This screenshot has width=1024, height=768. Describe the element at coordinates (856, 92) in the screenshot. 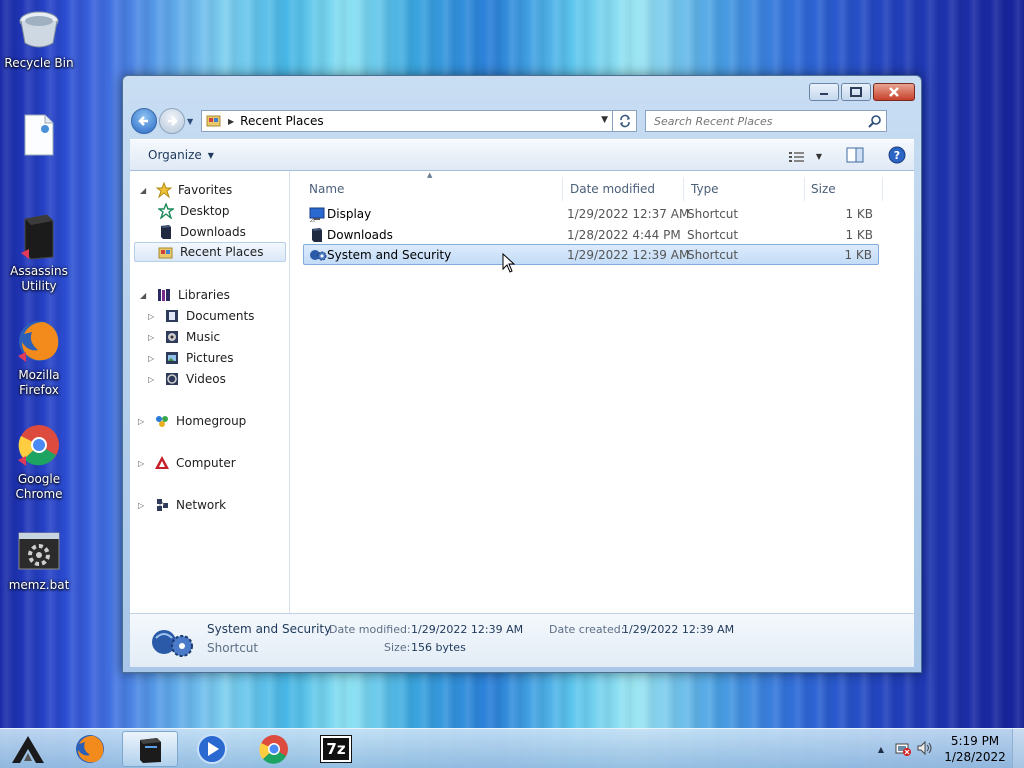

I see `maximize-button` at that location.